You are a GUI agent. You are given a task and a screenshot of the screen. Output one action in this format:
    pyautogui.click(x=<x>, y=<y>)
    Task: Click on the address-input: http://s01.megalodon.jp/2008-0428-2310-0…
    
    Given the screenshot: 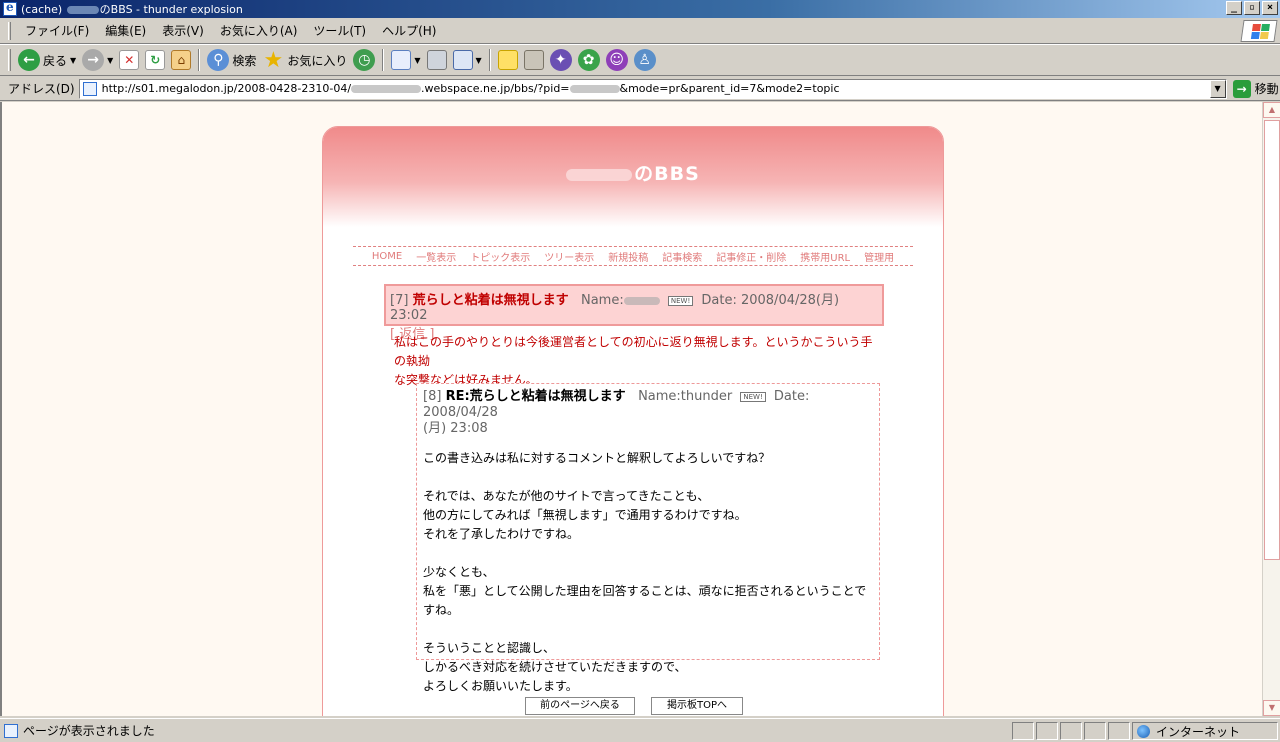 What is the action you would take?
    pyautogui.click(x=652, y=88)
    